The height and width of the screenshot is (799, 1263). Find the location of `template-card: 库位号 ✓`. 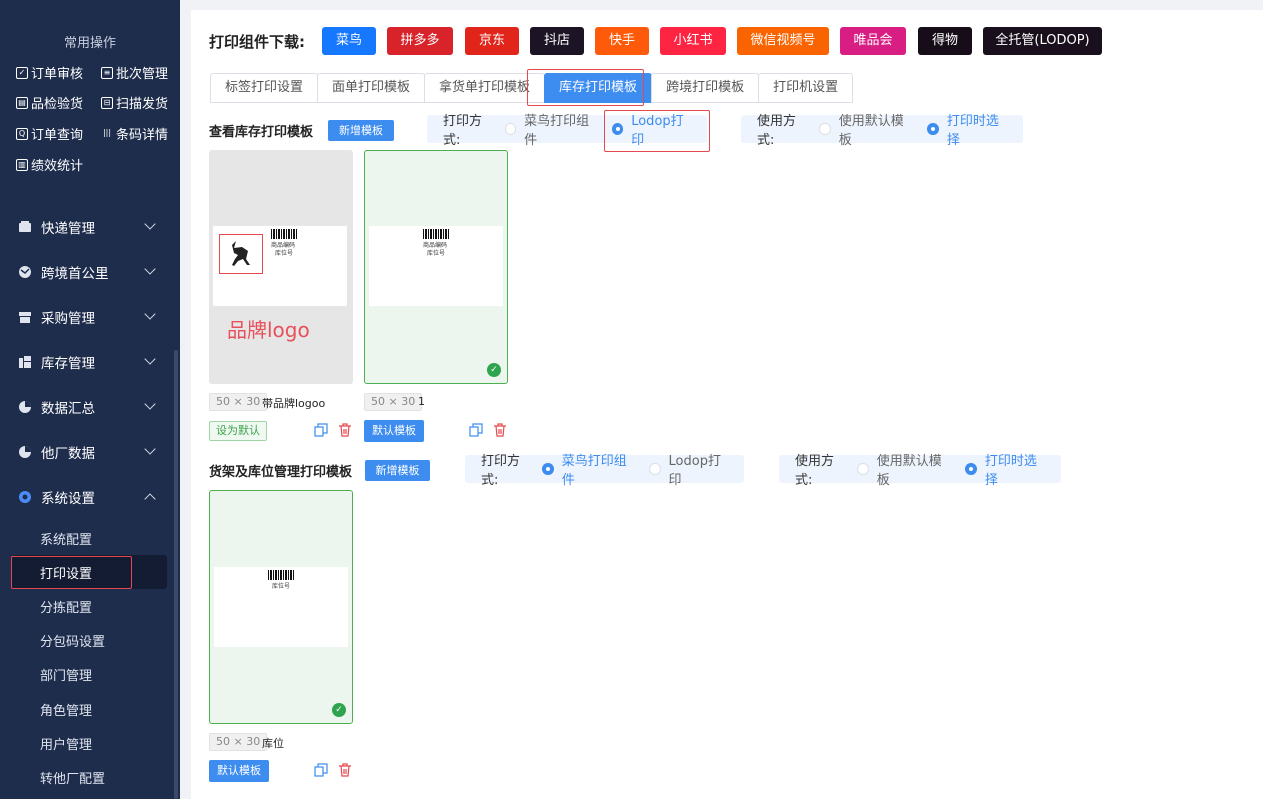

template-card: 库位号 ✓ is located at coordinates (281, 607).